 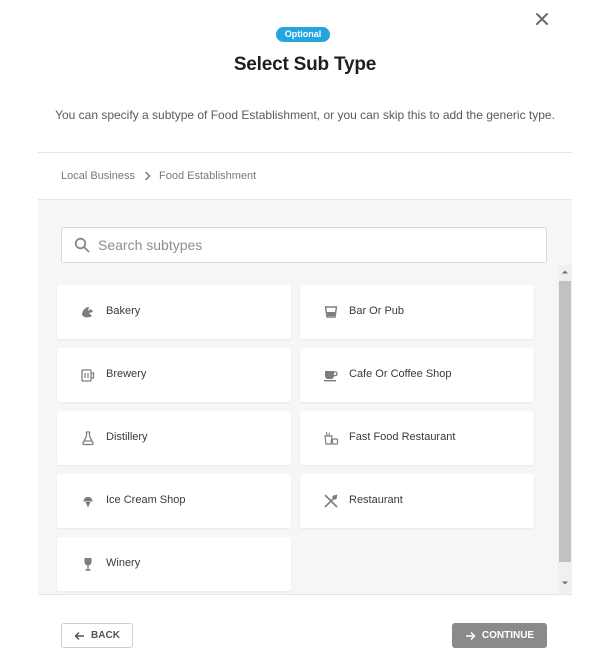 What do you see at coordinates (331, 501) in the screenshot?
I see `utensils-icon` at bounding box center [331, 501].